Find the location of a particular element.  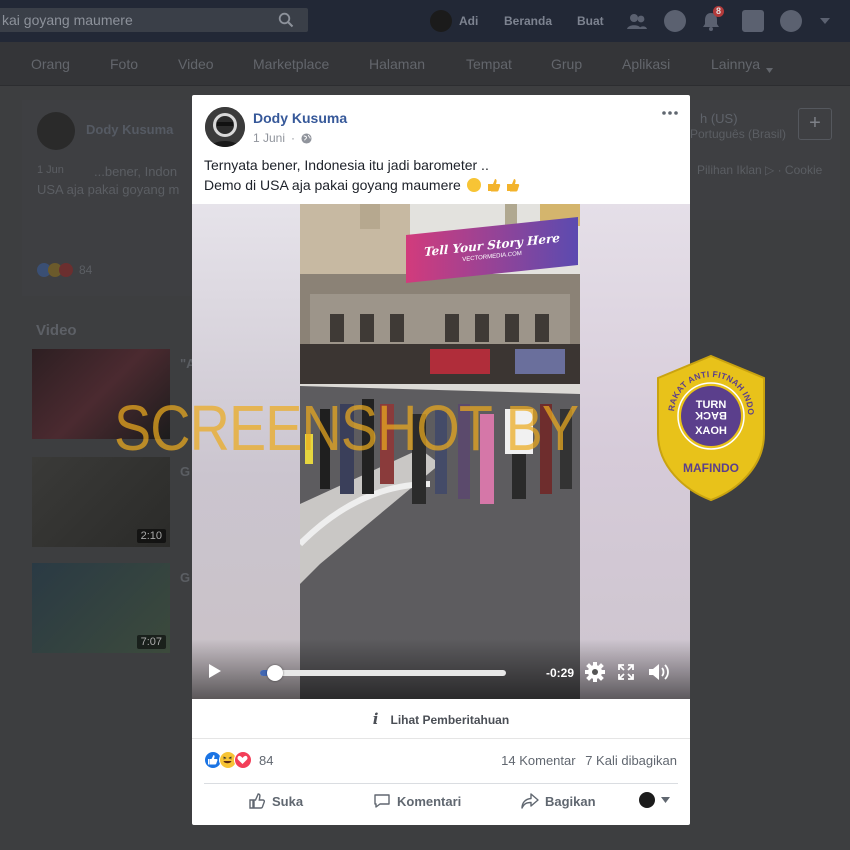

video-thumbnail: 7:07 is located at coordinates (101, 608).